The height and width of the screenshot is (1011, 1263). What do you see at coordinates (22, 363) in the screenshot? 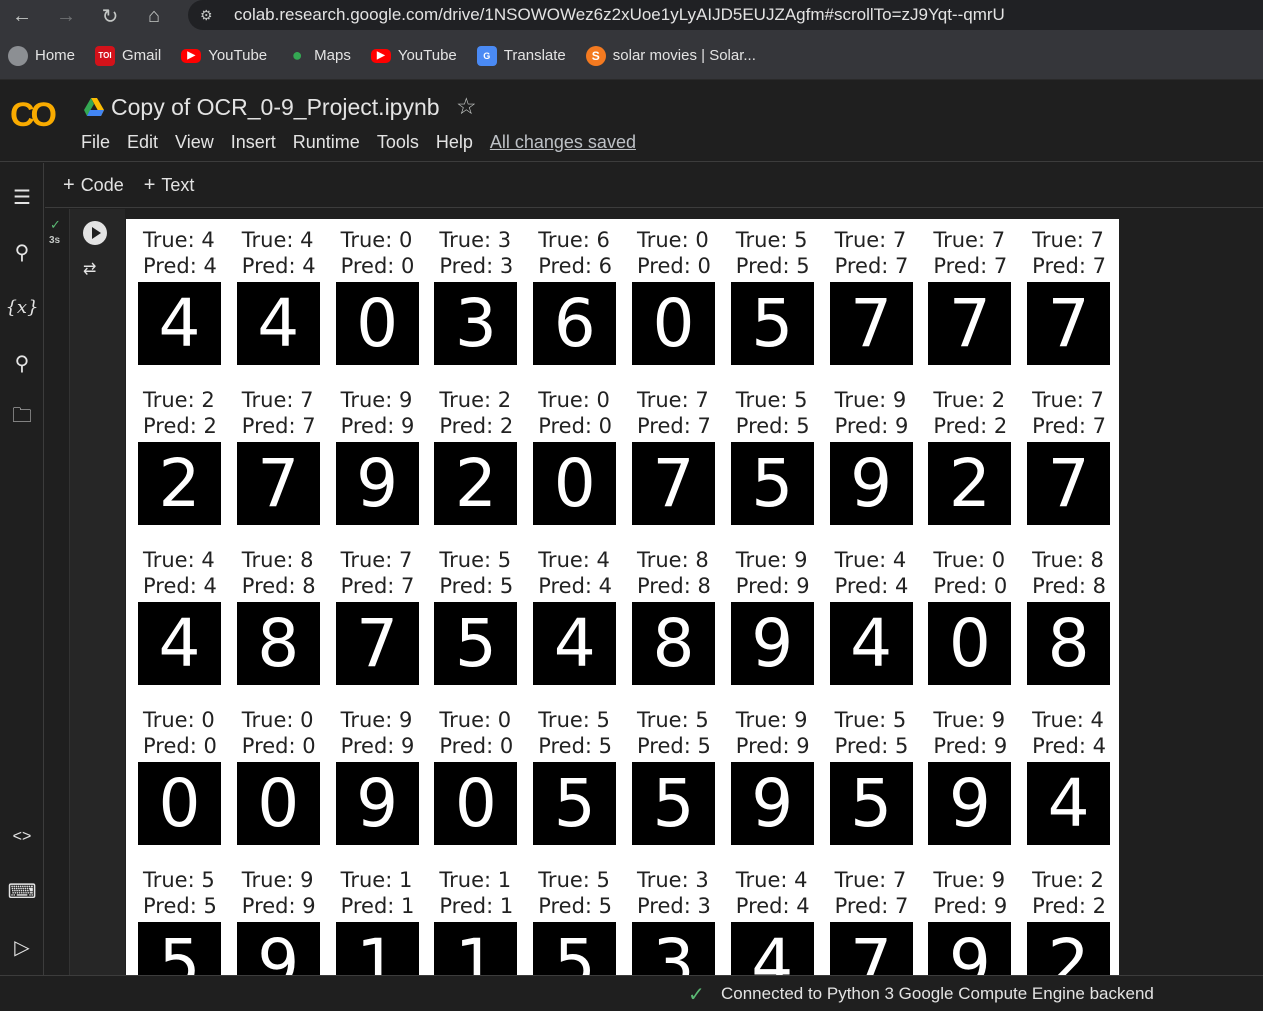
I see `key-icon: ⚲` at bounding box center [22, 363].